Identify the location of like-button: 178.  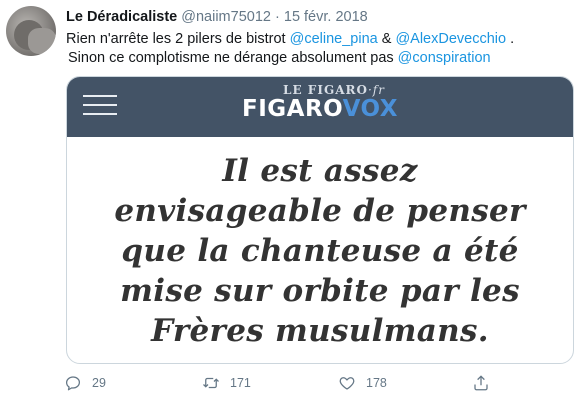
(362, 383).